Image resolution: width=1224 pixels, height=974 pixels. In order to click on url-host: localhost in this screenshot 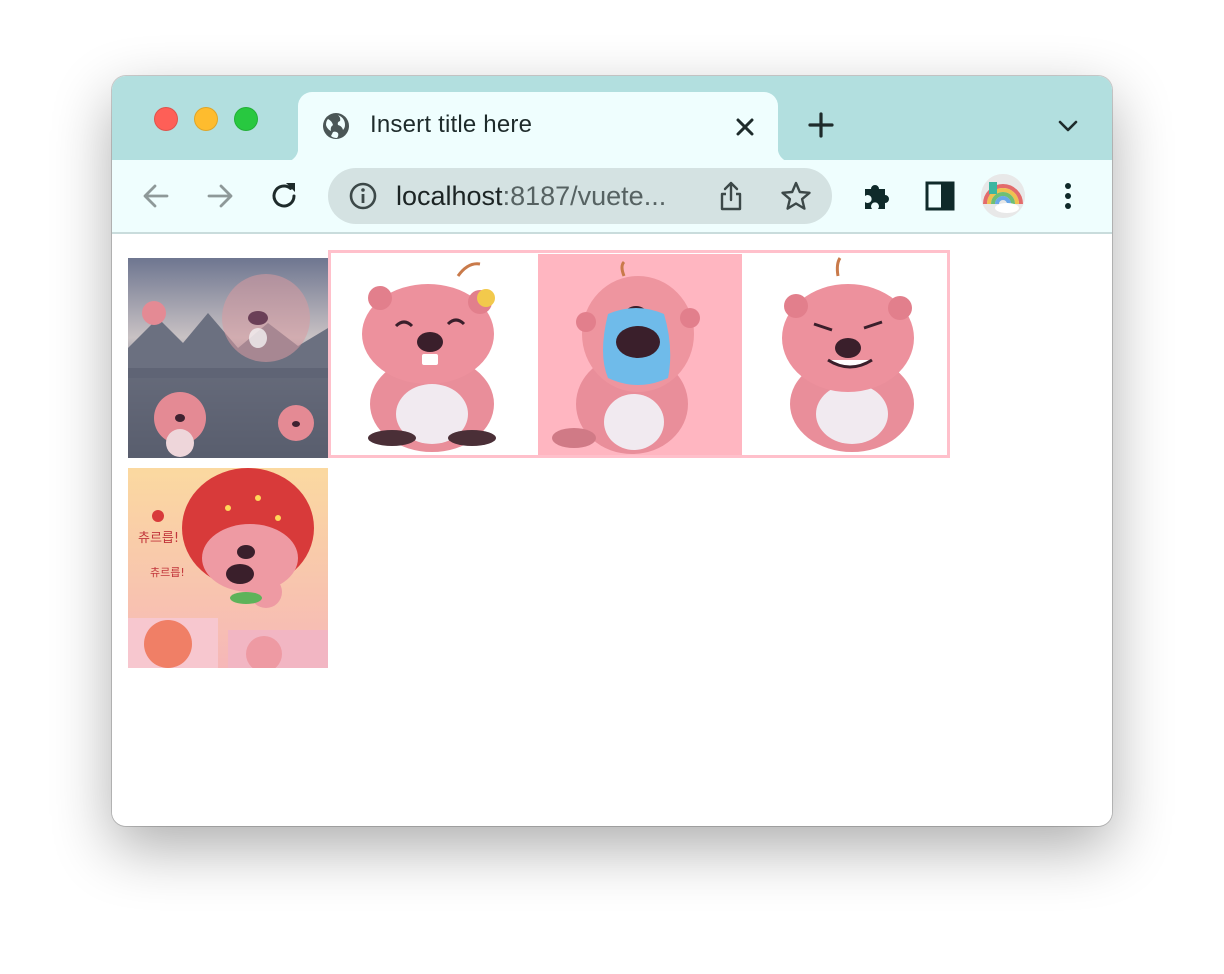, I will do `click(449, 196)`.